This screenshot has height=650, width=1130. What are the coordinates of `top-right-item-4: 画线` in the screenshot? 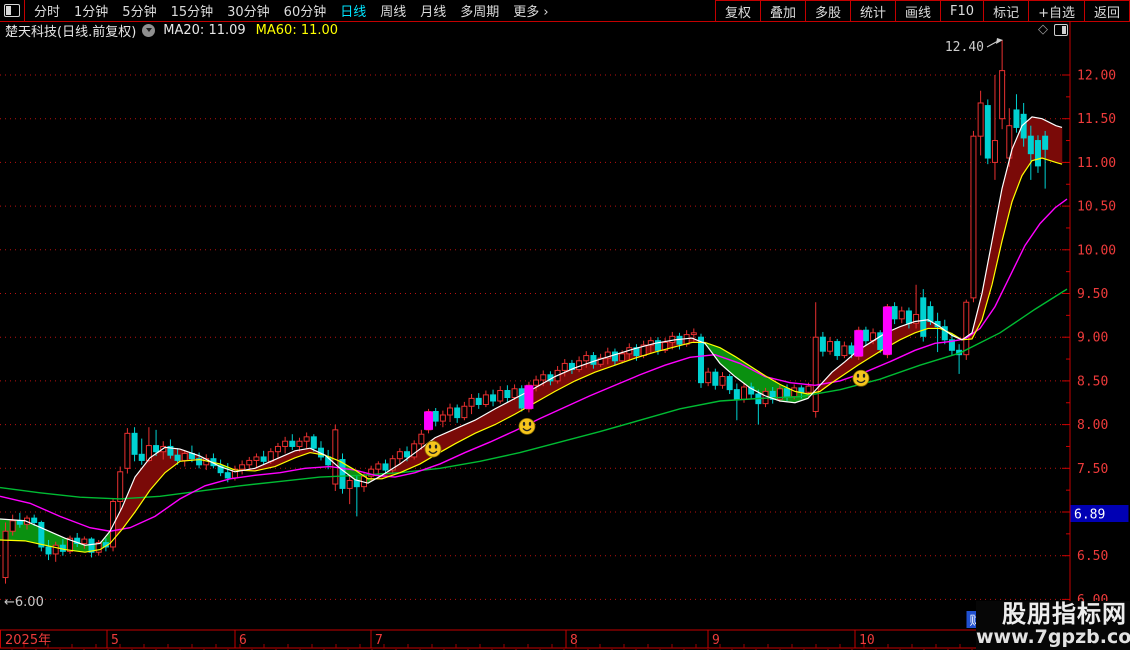 It's located at (917, 11).